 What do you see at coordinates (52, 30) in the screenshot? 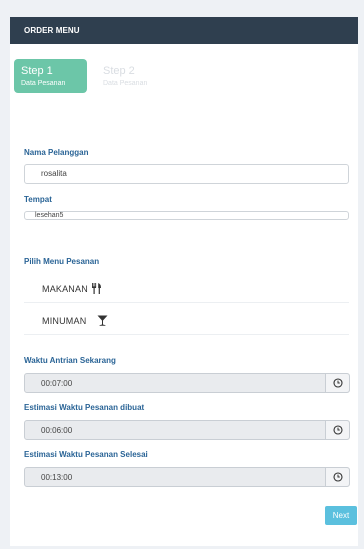
I see `panel-title: ORDER MENU` at bounding box center [52, 30].